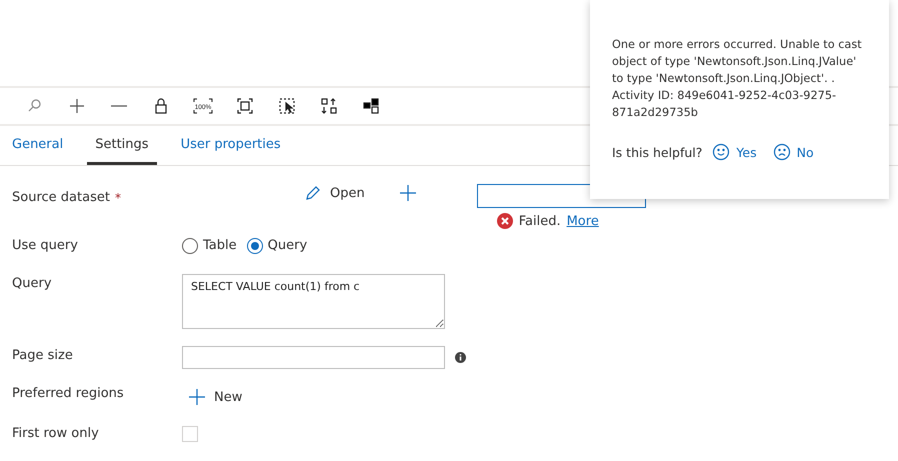 Image resolution: width=898 pixels, height=461 pixels. What do you see at coordinates (721, 152) in the screenshot?
I see `smile-icon` at bounding box center [721, 152].